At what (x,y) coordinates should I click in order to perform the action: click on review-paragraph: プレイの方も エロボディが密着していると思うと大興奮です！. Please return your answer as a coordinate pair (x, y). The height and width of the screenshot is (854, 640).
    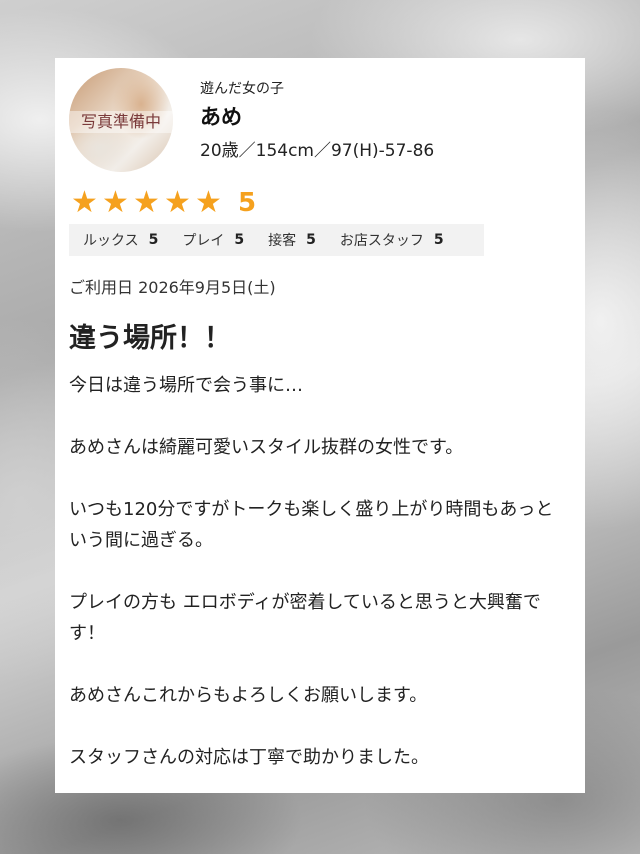
    Looking at the image, I should click on (305, 618).